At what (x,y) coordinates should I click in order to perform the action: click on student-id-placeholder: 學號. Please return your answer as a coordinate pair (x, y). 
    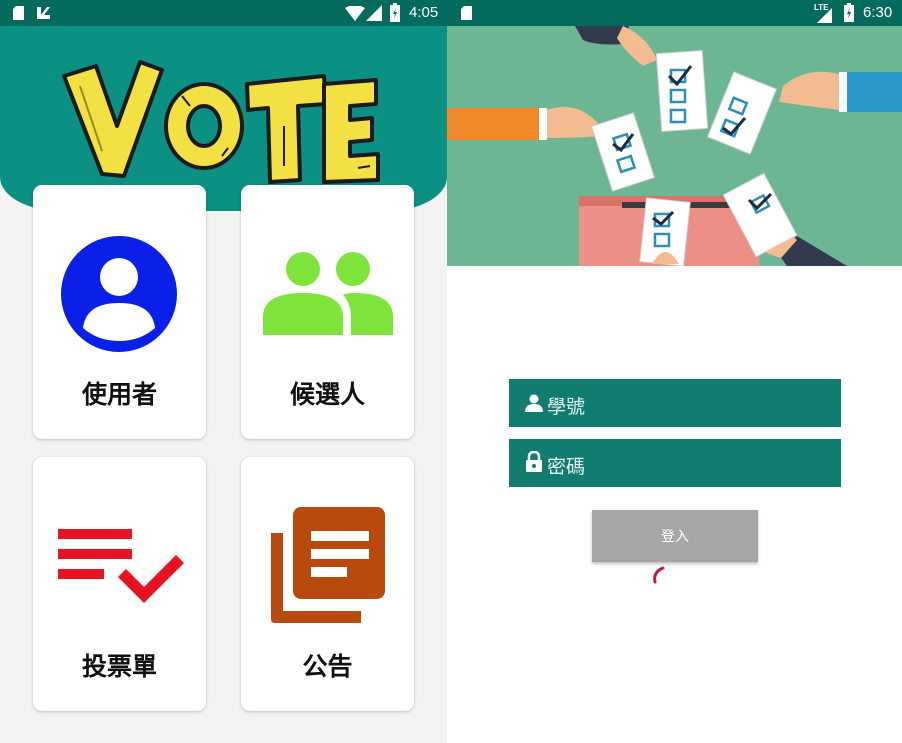
    Looking at the image, I should click on (566, 407).